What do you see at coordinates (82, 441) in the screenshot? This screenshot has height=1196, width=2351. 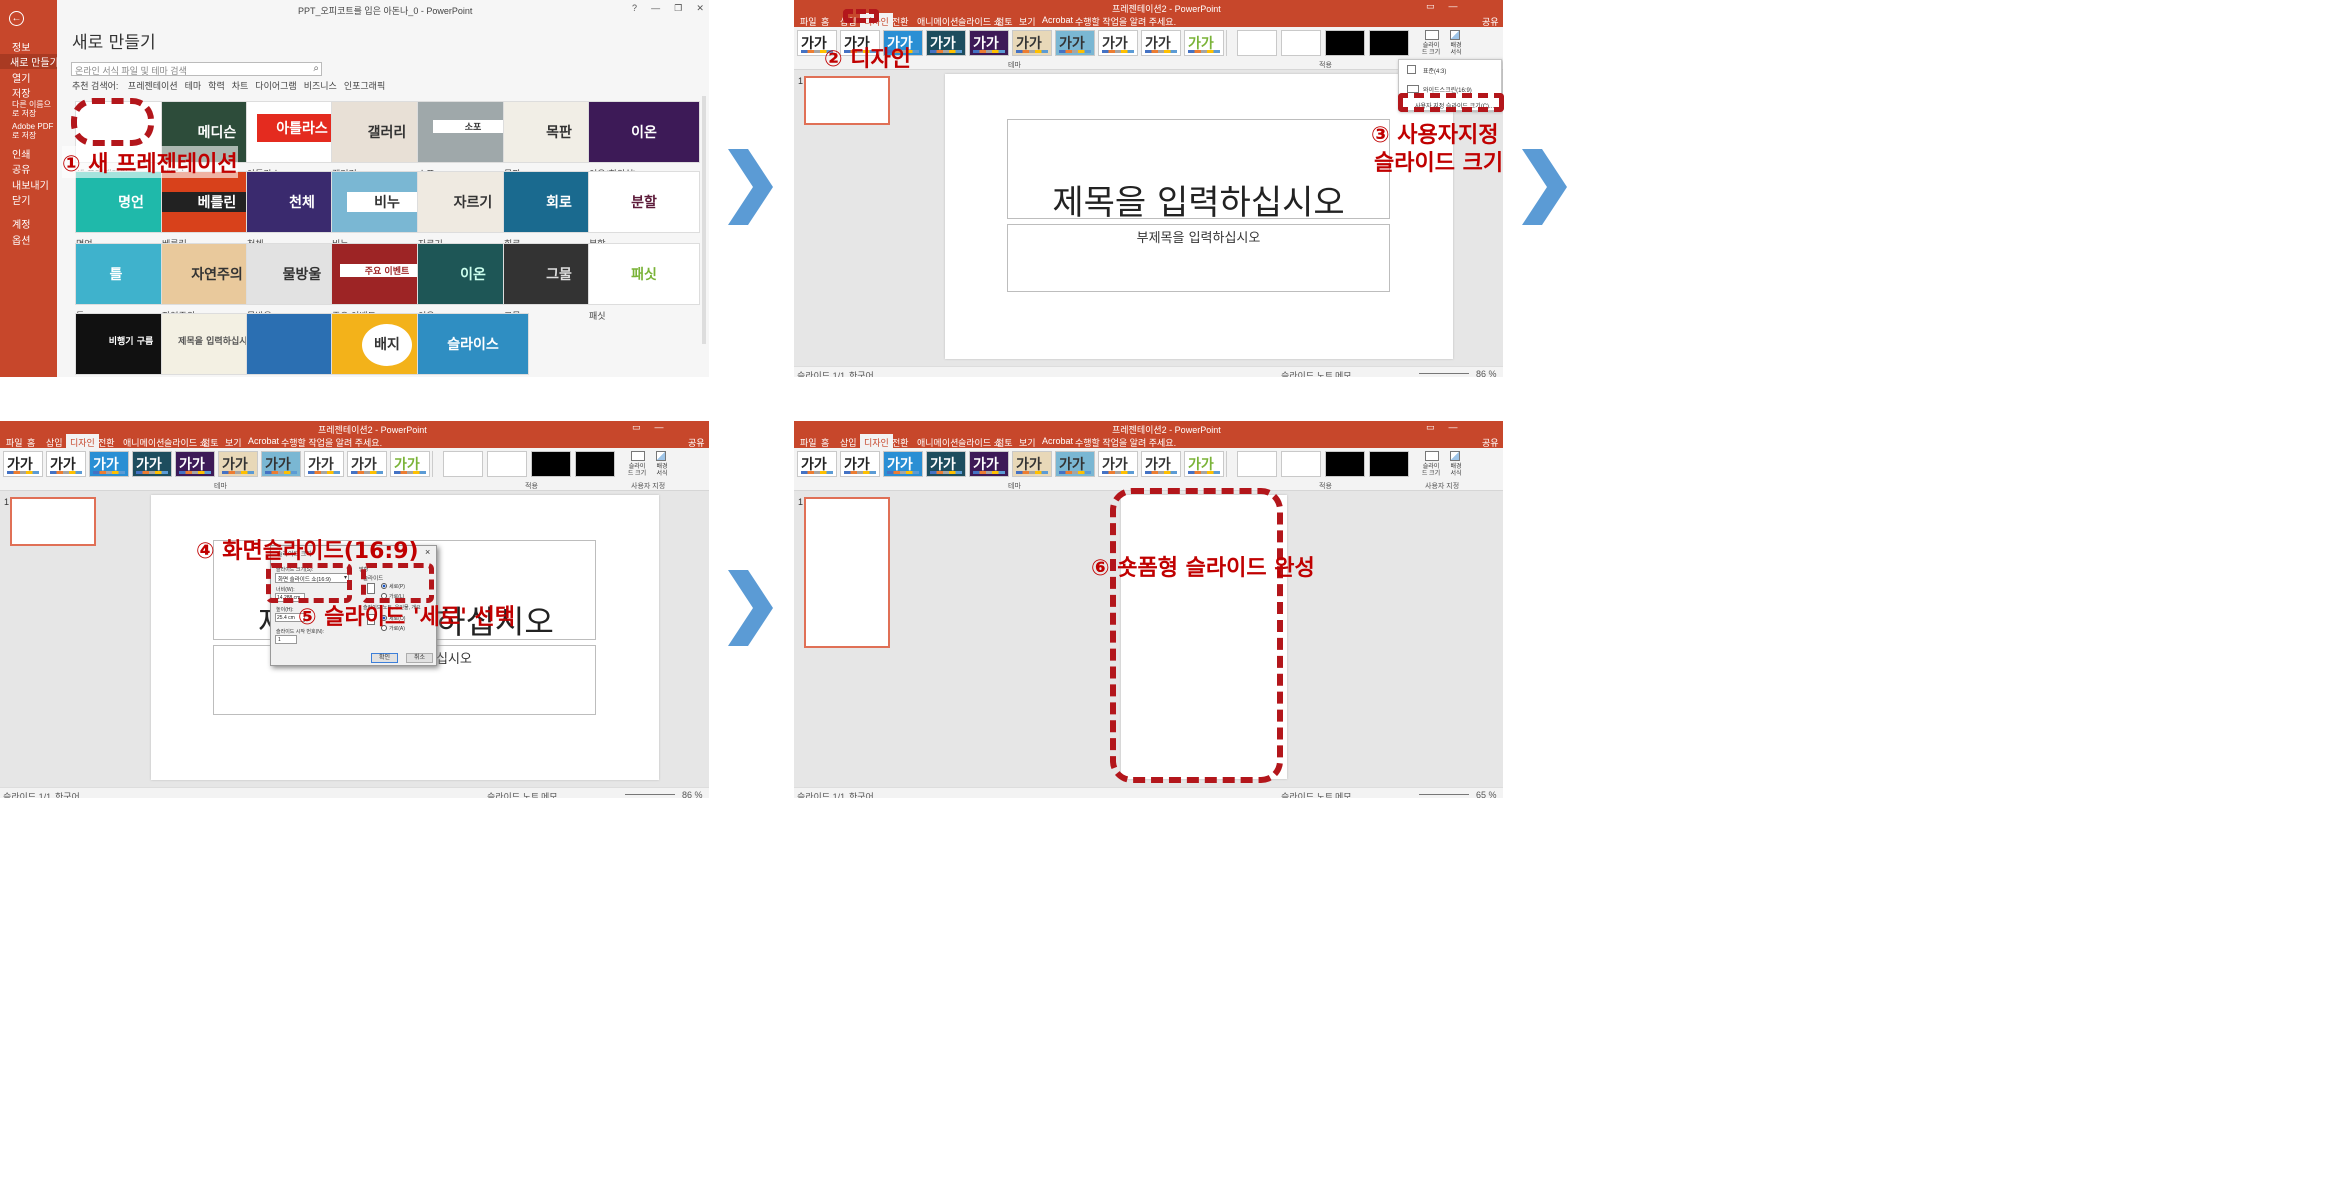 I see `tab-3: 디자인` at bounding box center [82, 441].